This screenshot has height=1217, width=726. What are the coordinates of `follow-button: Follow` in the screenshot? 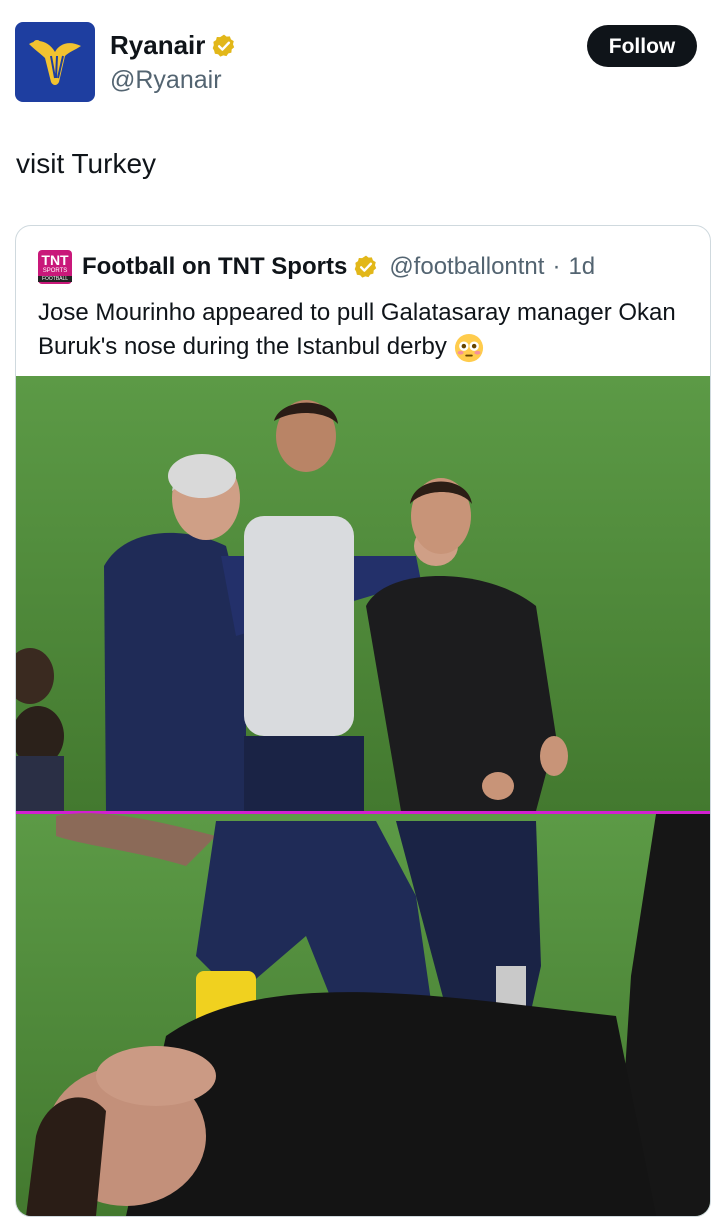 It's located at (642, 46).